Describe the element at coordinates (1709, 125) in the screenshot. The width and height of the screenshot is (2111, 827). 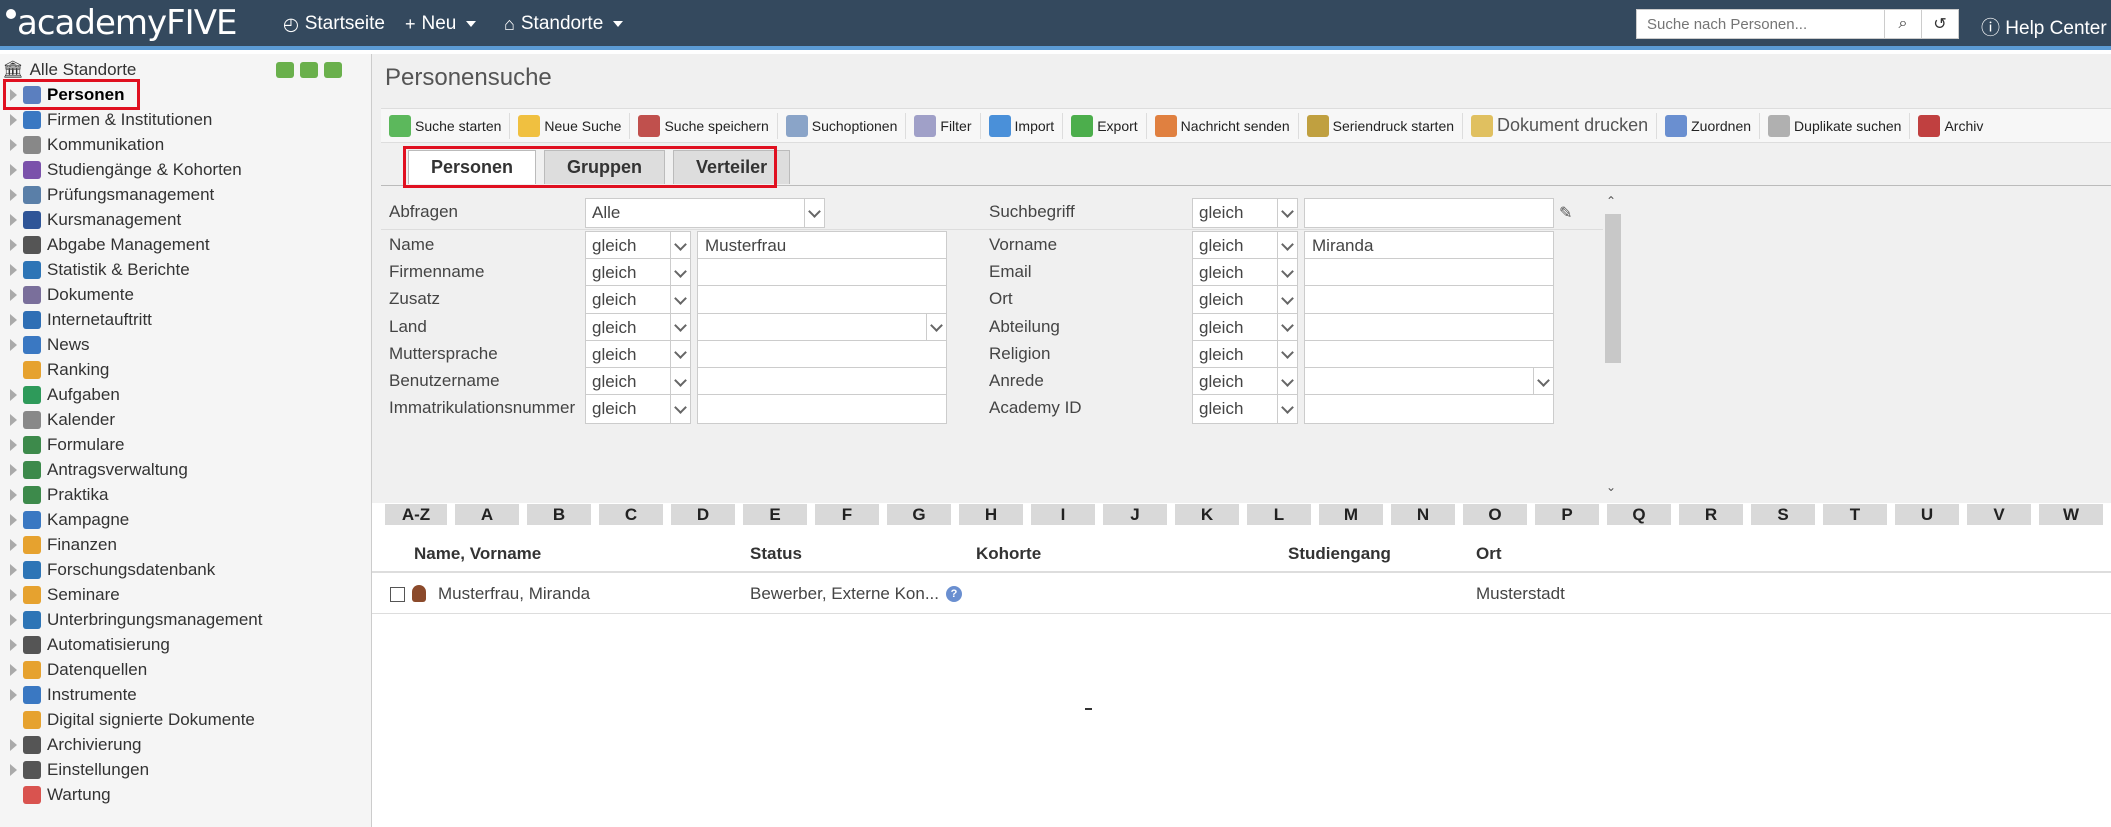
I see `zuordnen-button: Zuordnen` at that location.